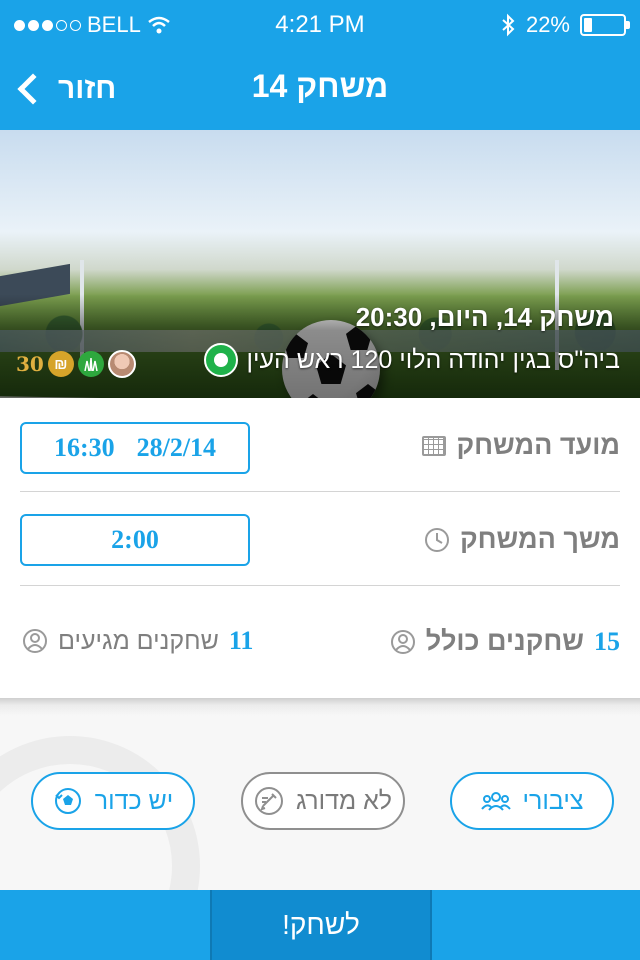 Image resolution: width=640 pixels, height=960 pixels. What do you see at coordinates (320, 25) in the screenshot?
I see `status-bar: BELL 4:21 PM 22%` at bounding box center [320, 25].